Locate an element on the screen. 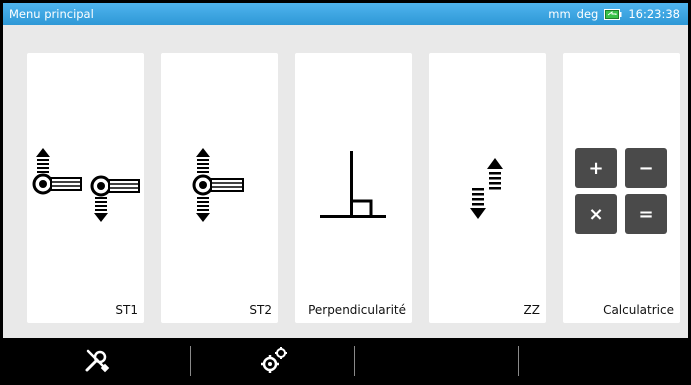 The image size is (691, 385). st1-shaft-alignment-icon is located at coordinates (85, 188).